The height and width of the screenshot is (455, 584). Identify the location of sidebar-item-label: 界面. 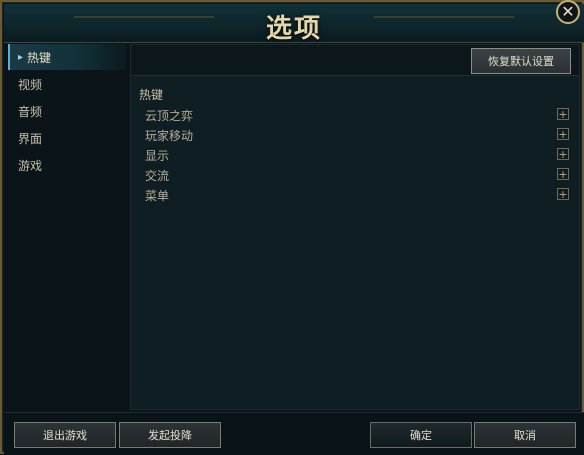
(30, 138).